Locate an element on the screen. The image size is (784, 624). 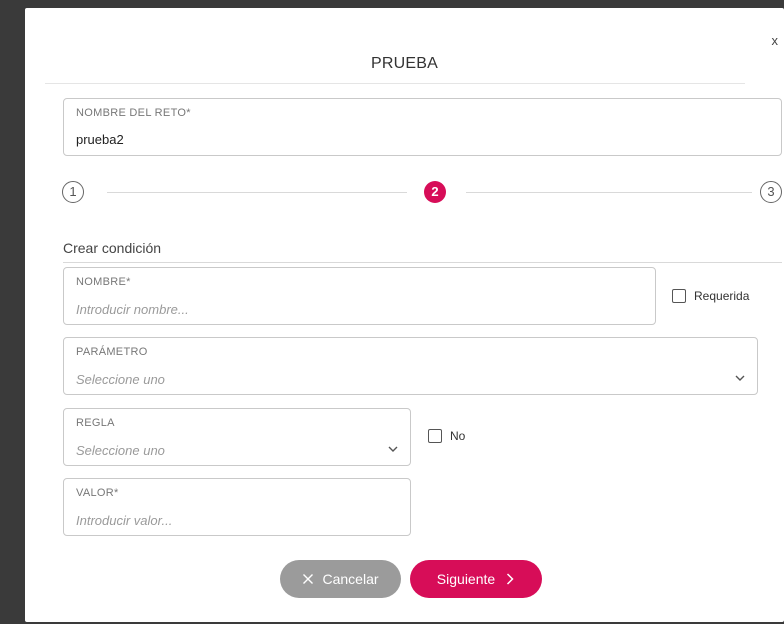
negate-checkbox: No is located at coordinates (446, 436).